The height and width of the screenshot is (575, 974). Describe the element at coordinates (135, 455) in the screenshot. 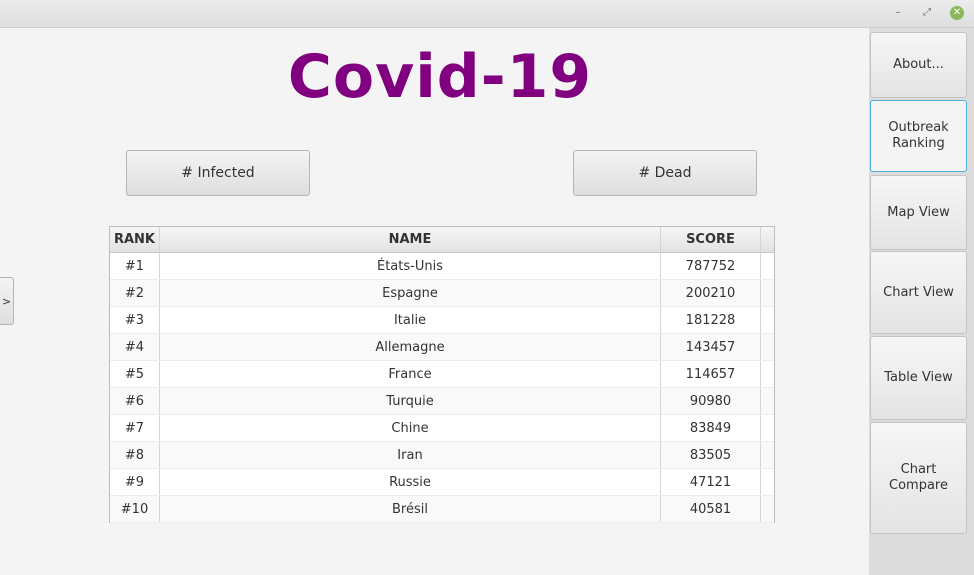

I see `rank-cell: #8` at that location.